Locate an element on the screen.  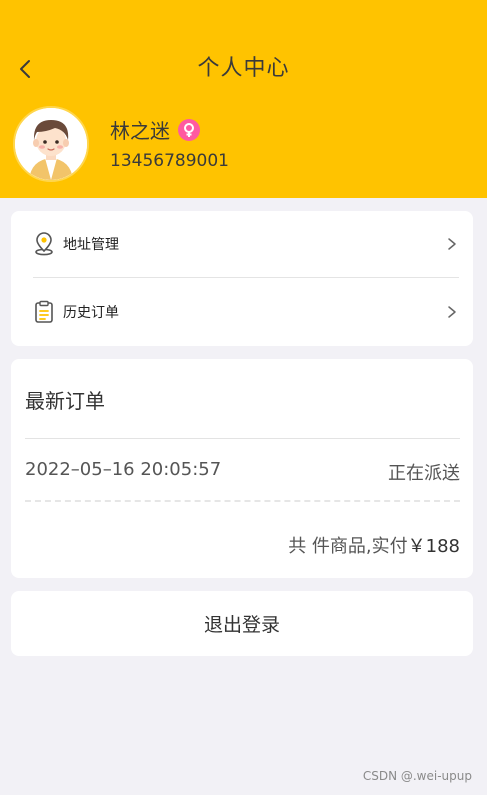
user-phone: 13456789001 is located at coordinates (169, 161).